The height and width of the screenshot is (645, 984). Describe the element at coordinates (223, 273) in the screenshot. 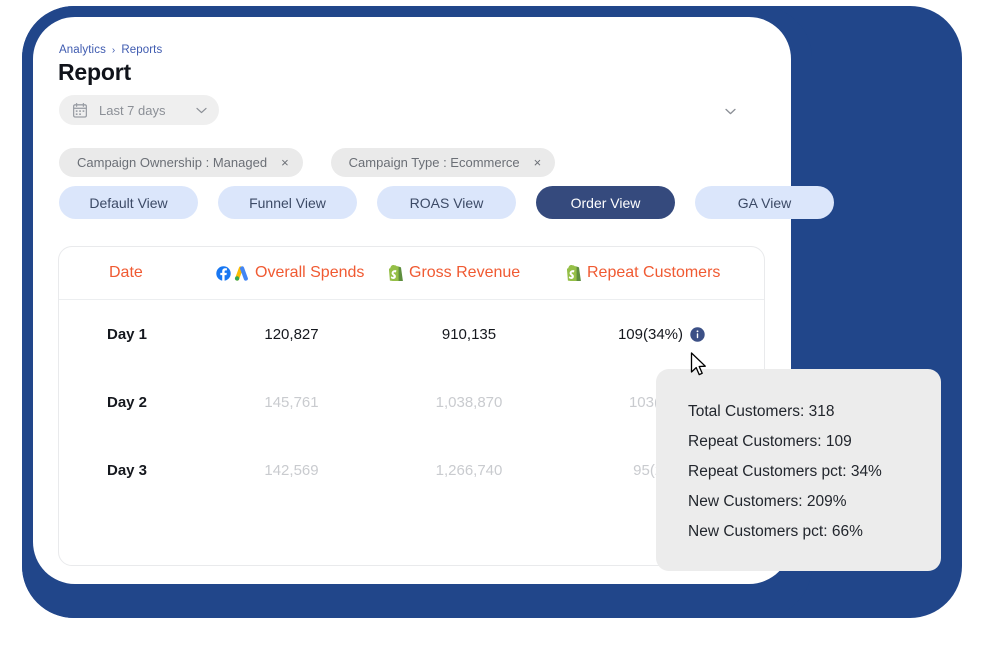

I see `facebook-icon` at that location.